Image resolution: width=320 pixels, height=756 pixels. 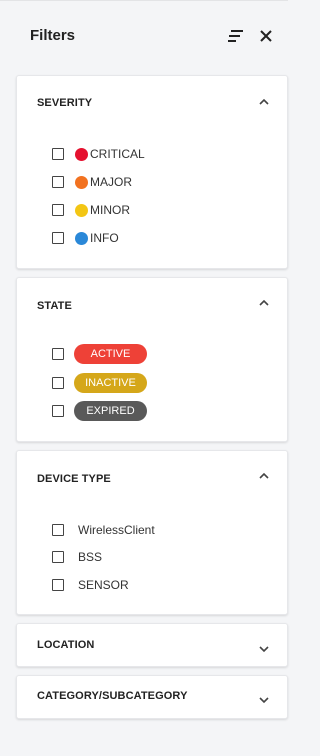 What do you see at coordinates (110, 383) in the screenshot?
I see `inactive-status-pill: INACTIVE` at bounding box center [110, 383].